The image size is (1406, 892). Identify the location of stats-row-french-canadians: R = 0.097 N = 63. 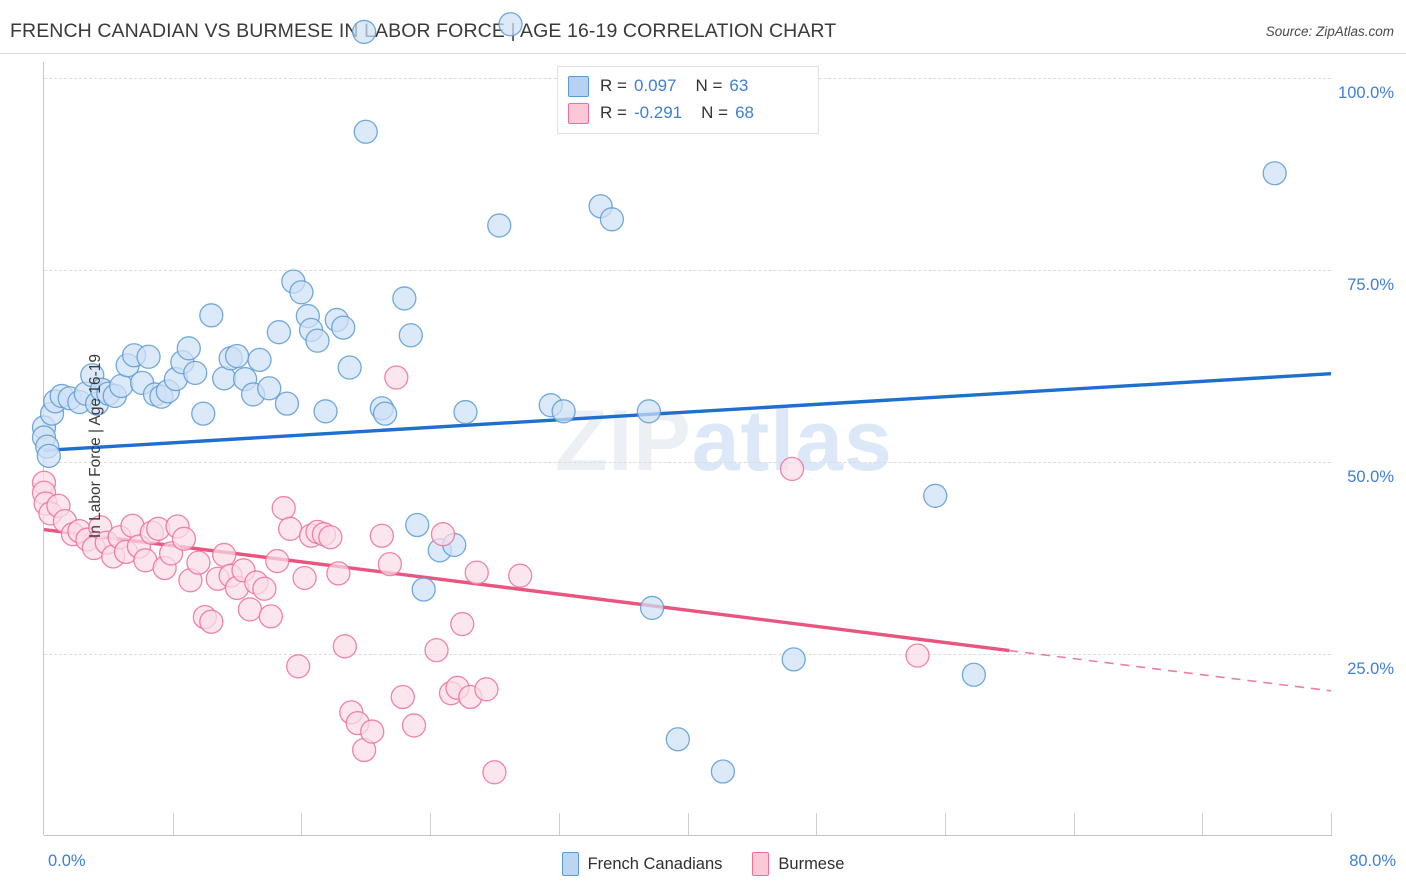
(658, 86).